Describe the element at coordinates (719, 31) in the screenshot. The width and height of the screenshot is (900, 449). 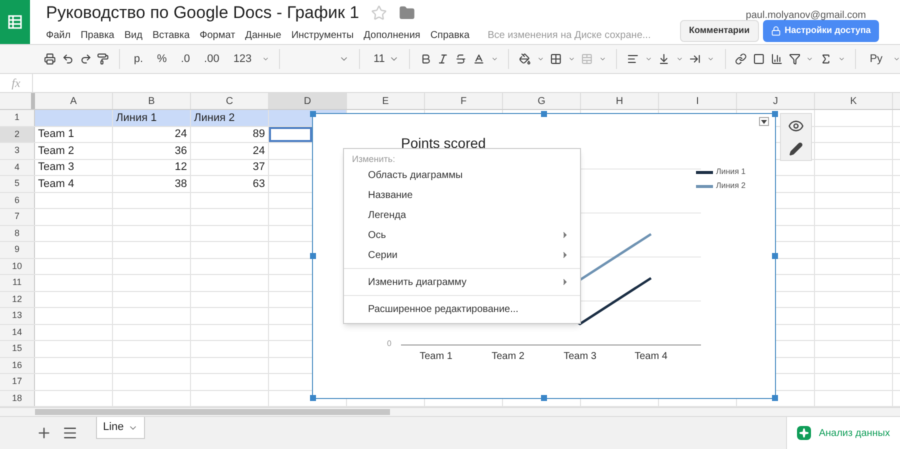
I see `comments-button: Комментарии` at that location.